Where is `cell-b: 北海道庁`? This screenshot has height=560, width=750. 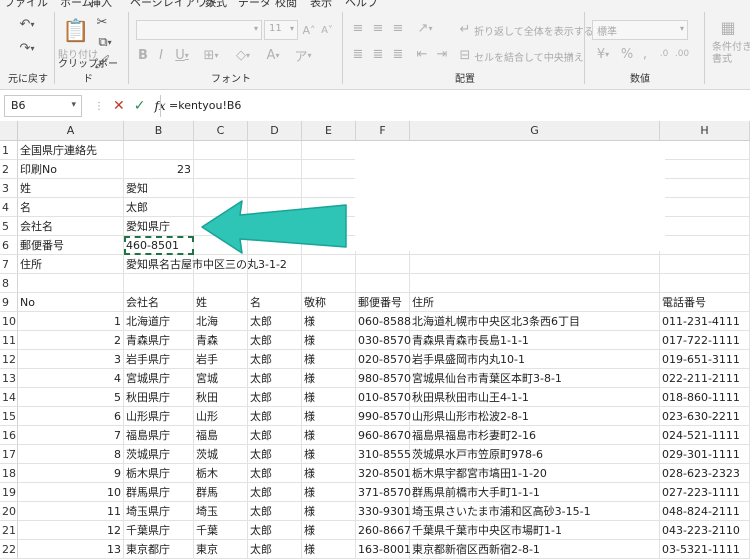
cell-b: 北海道庁 is located at coordinates (159, 321).